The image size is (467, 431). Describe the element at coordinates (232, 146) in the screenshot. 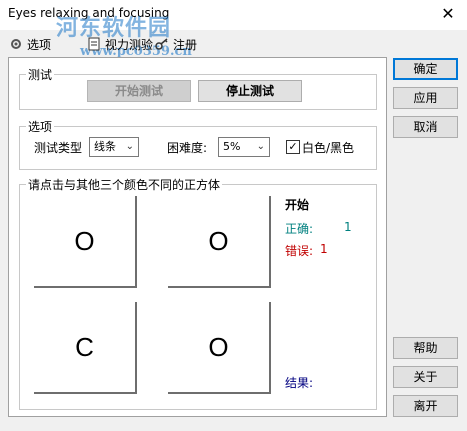

I see `difficulty-value: 5%` at that location.